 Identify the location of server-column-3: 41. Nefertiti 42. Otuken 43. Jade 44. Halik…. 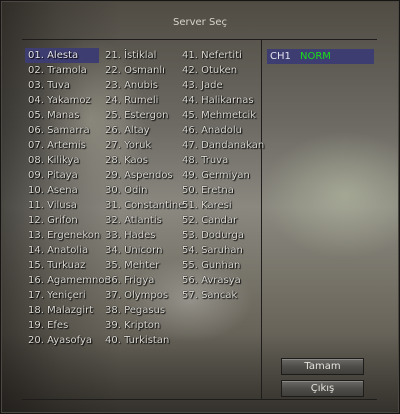
(223, 175).